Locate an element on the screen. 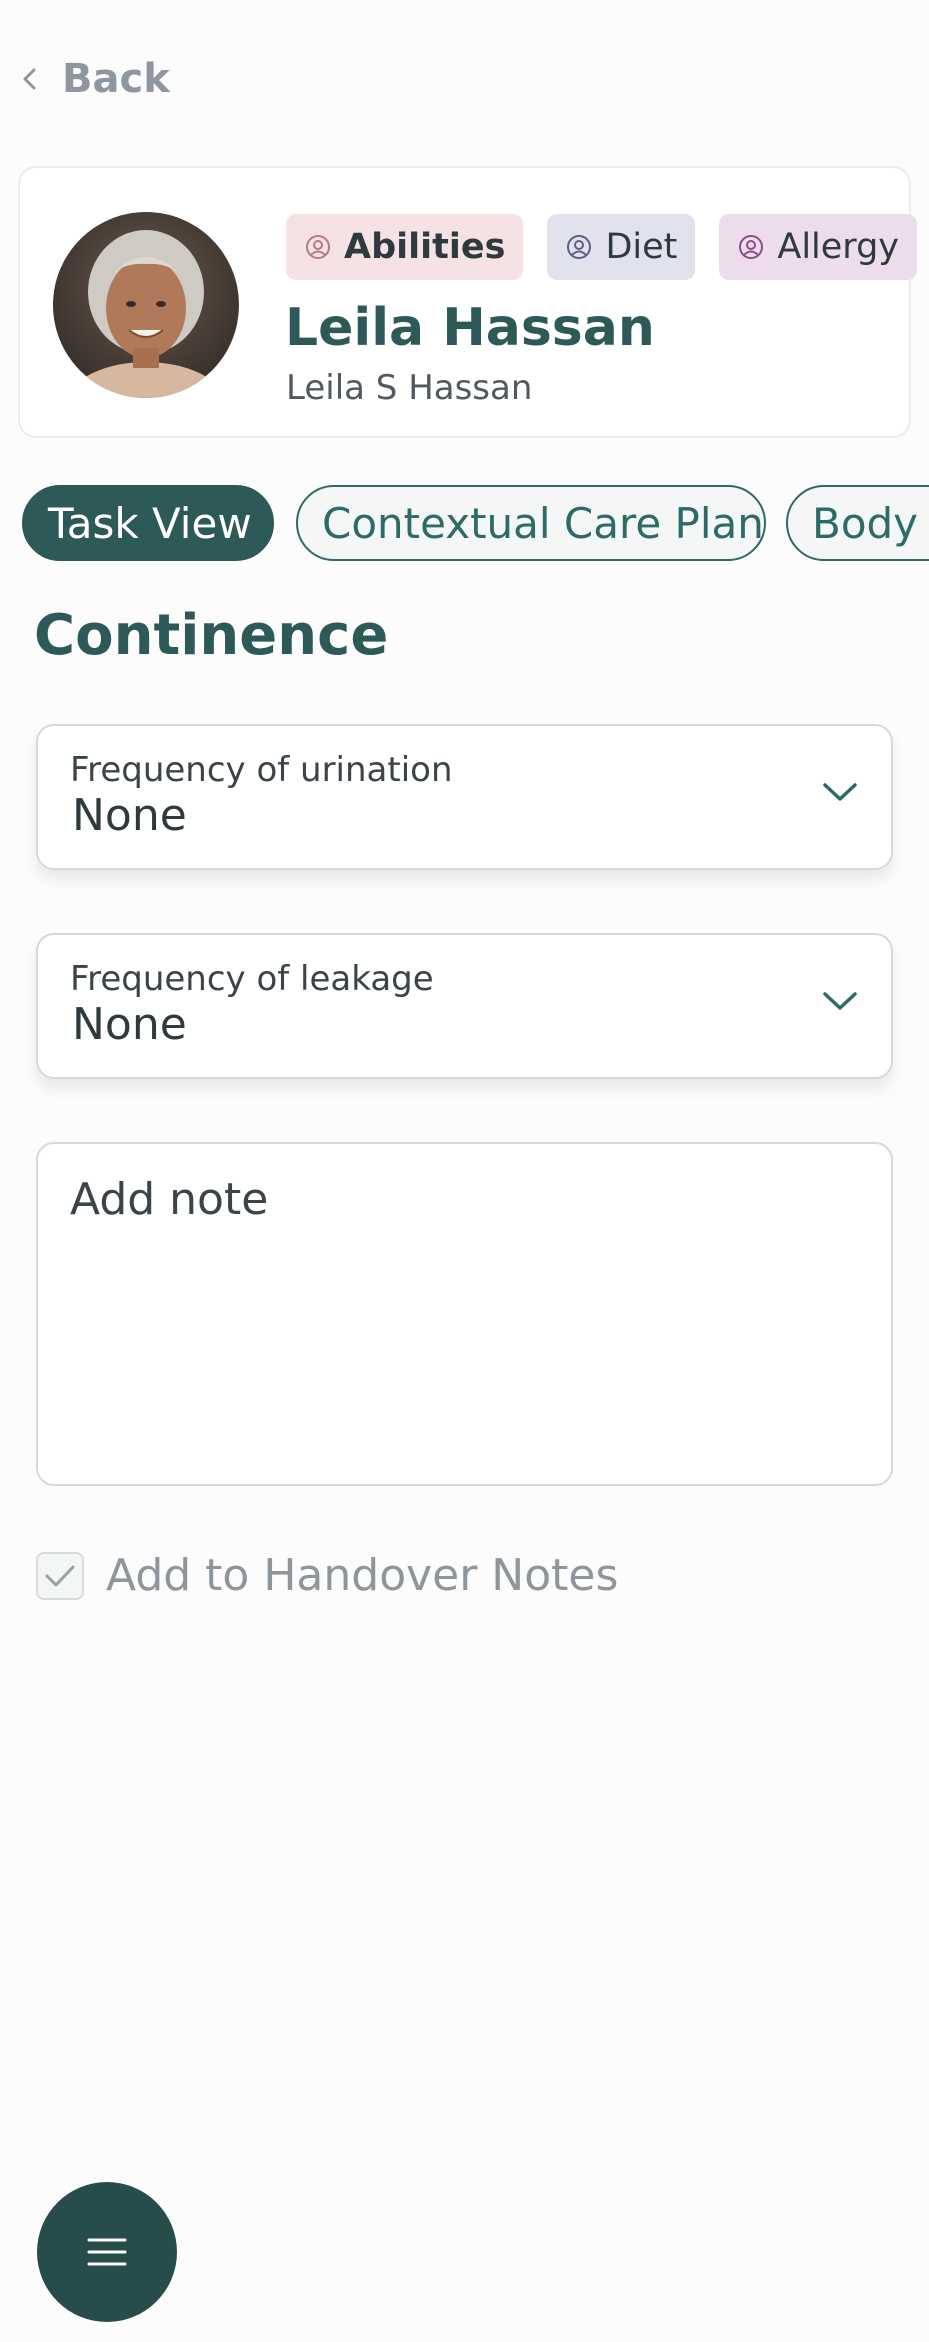  profile-badges: Abilities Diet Allergy is located at coordinates (602, 247).